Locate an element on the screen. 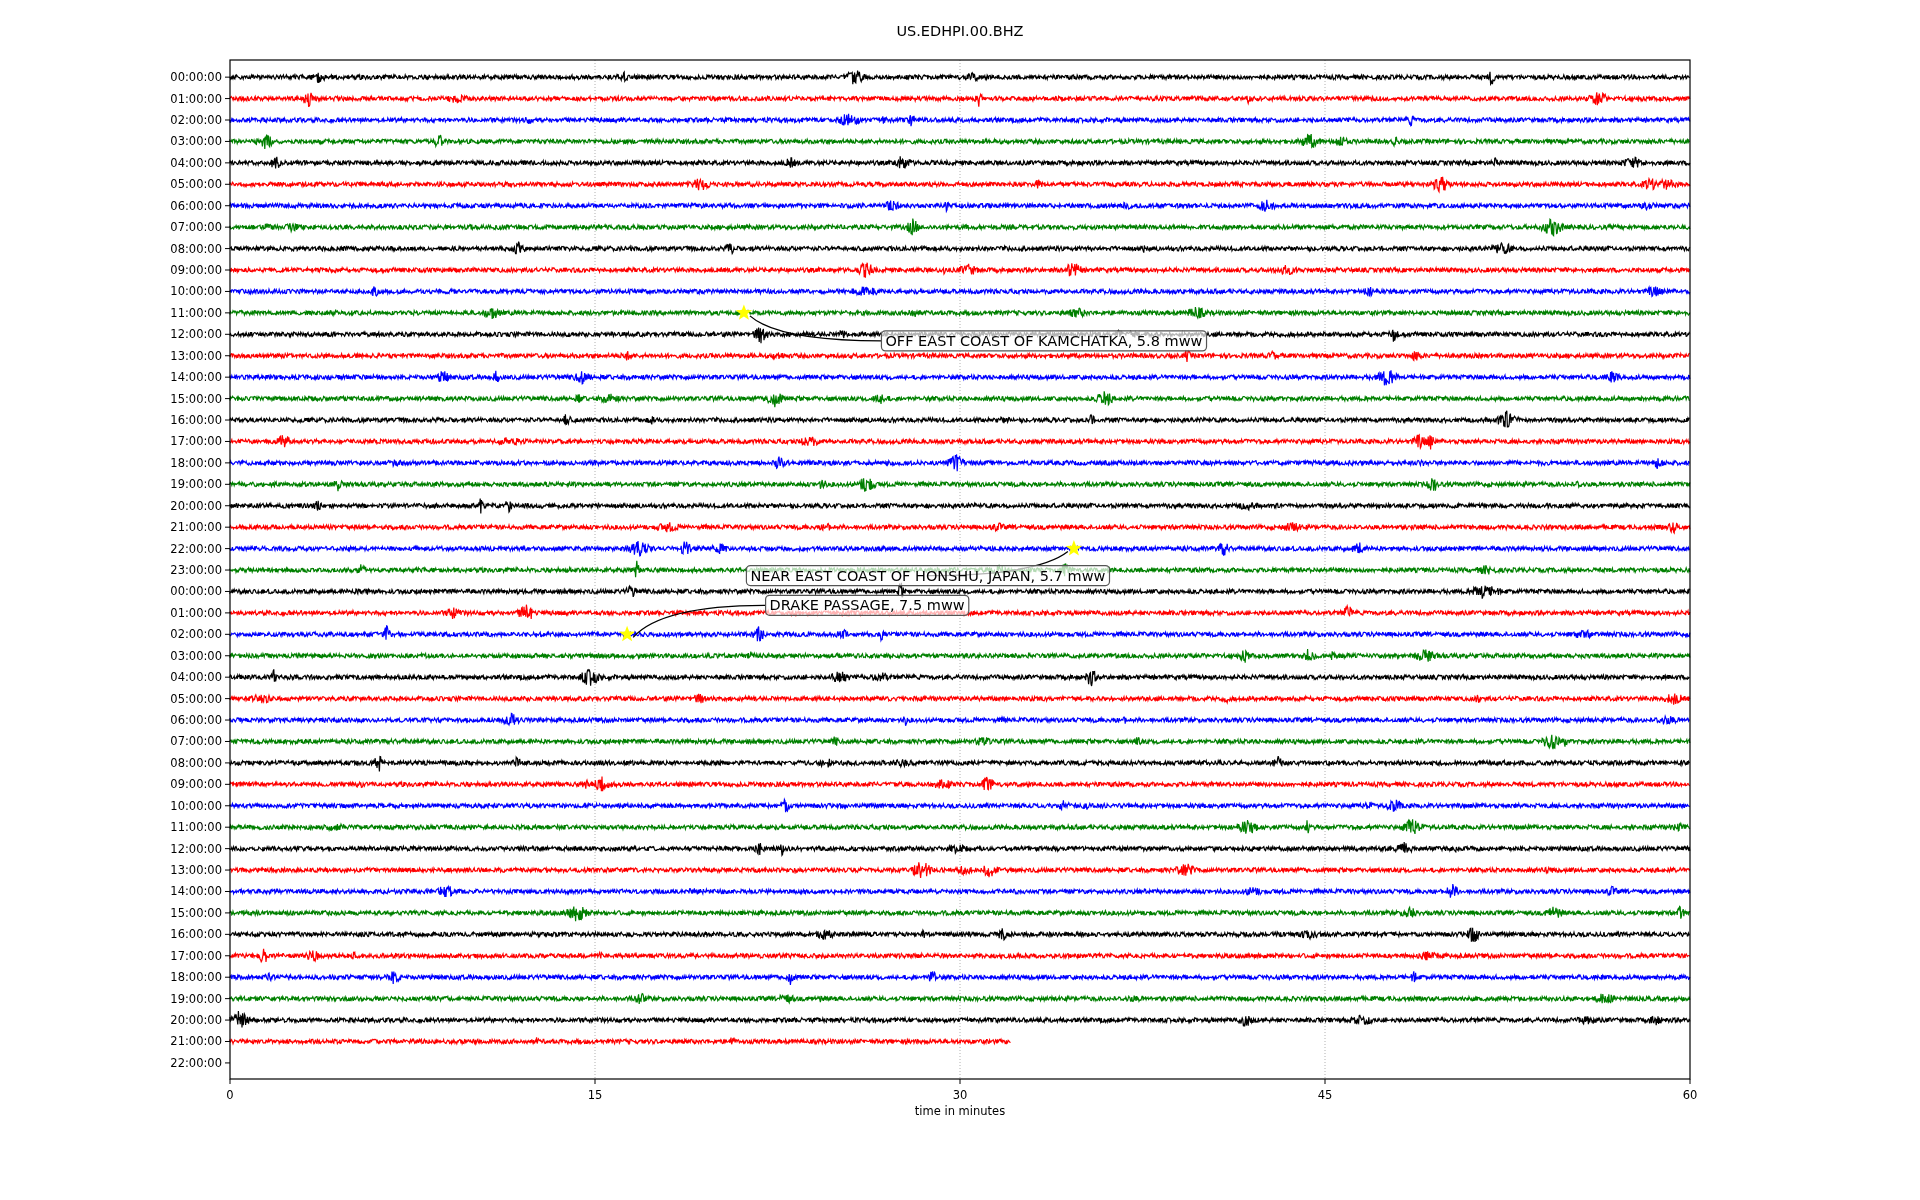 Image resolution: width=1920 pixels, height=1200 pixels. x-tick-label: 15 is located at coordinates (595, 1095).